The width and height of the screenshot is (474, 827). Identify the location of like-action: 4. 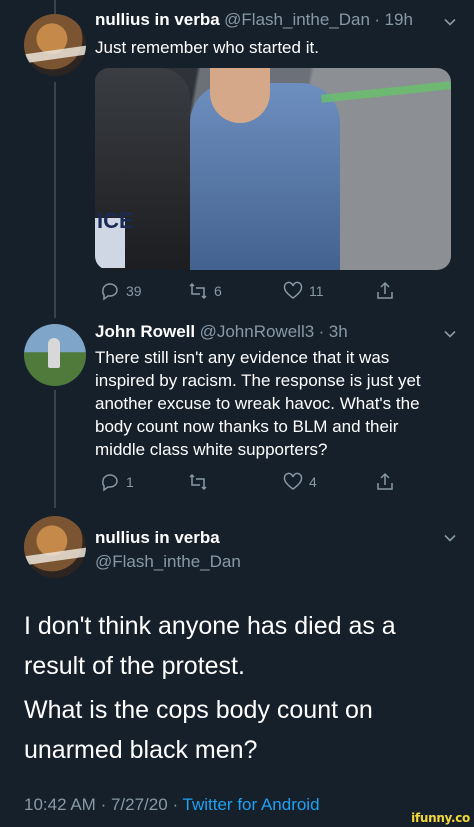
(300, 482).